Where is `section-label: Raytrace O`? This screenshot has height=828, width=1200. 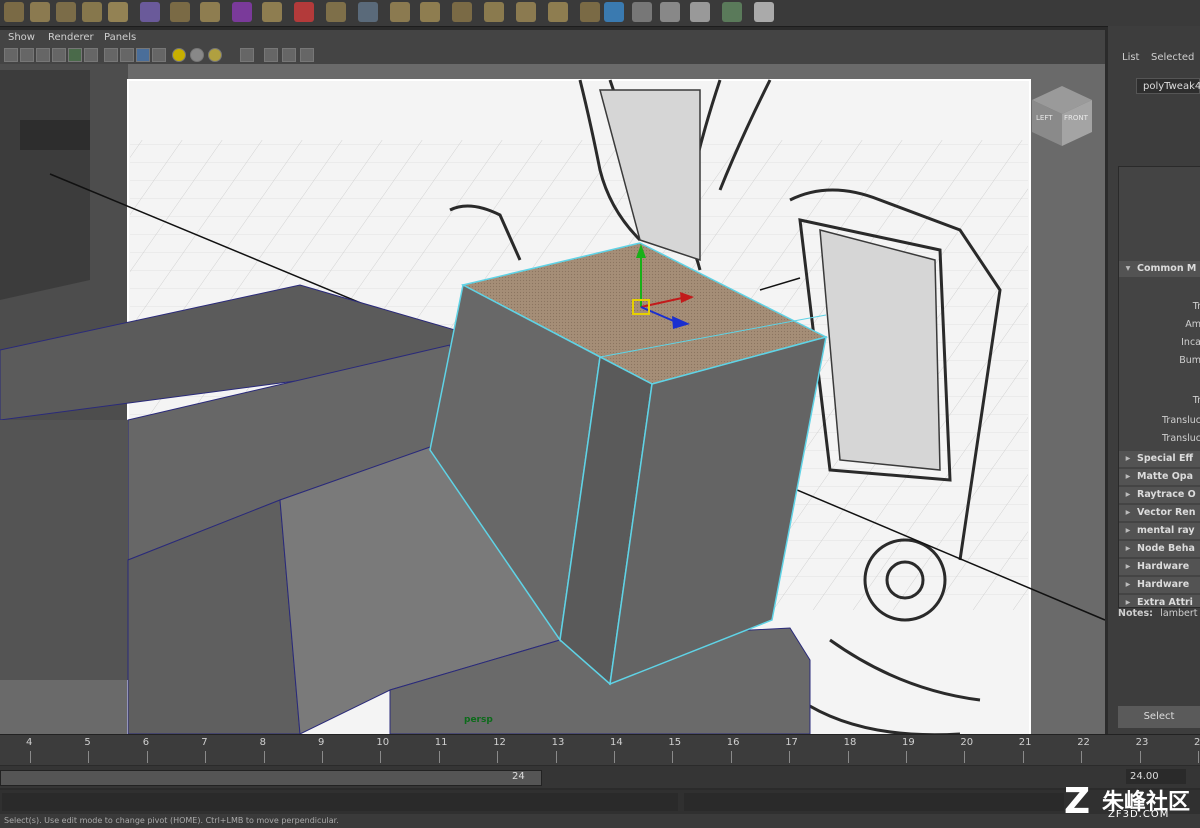
section-label: Raytrace O is located at coordinates (1166, 494).